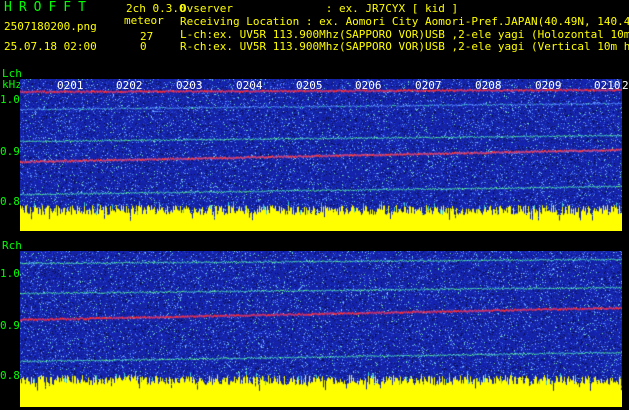 The image size is (629, 410). I want to click on lch-ytick-1: 1.0, so click(10, 99).